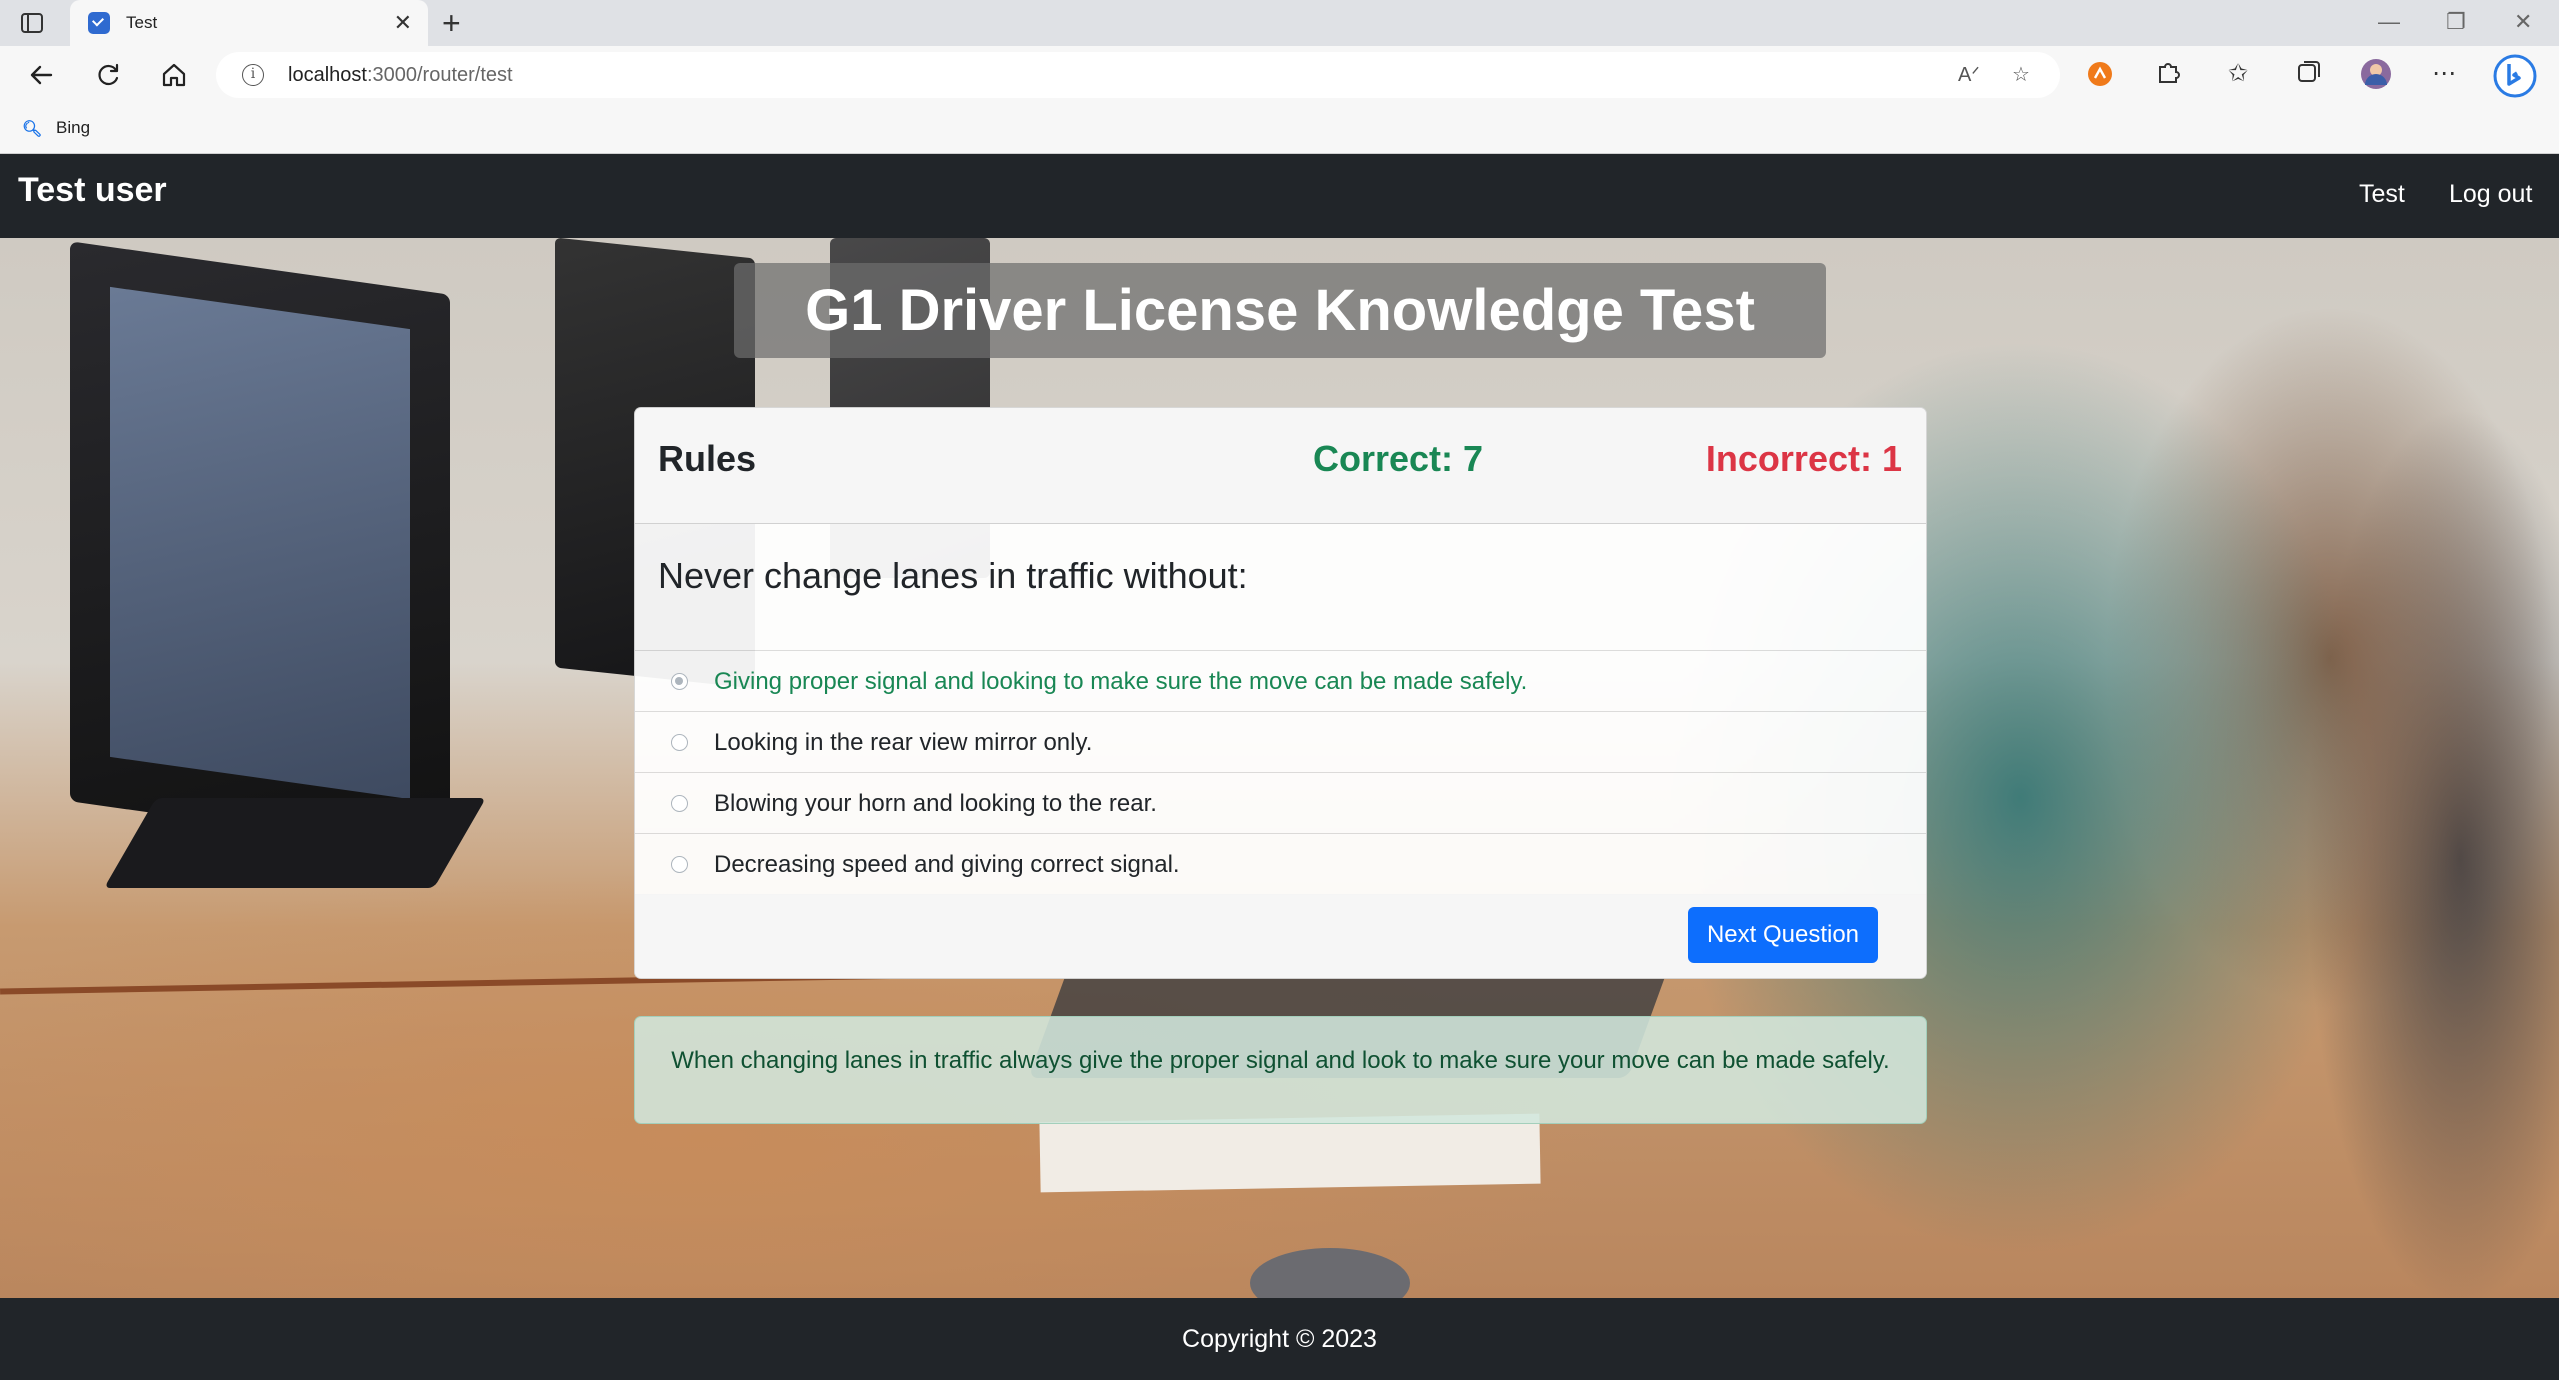  Describe the element at coordinates (249, 23) in the screenshot. I see `tab-test: Test ✕` at that location.